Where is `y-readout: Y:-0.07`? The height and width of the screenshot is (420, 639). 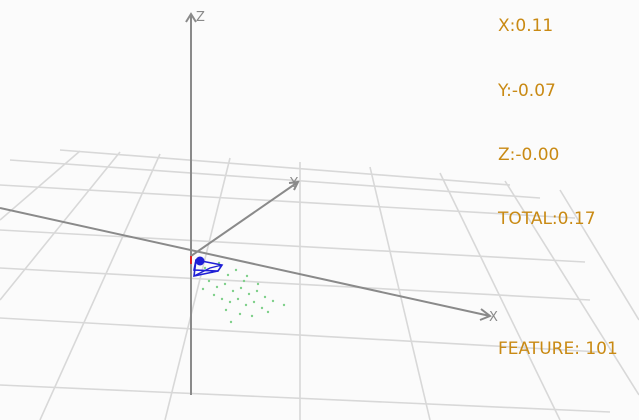 y-readout: Y:-0.07 is located at coordinates (527, 91).